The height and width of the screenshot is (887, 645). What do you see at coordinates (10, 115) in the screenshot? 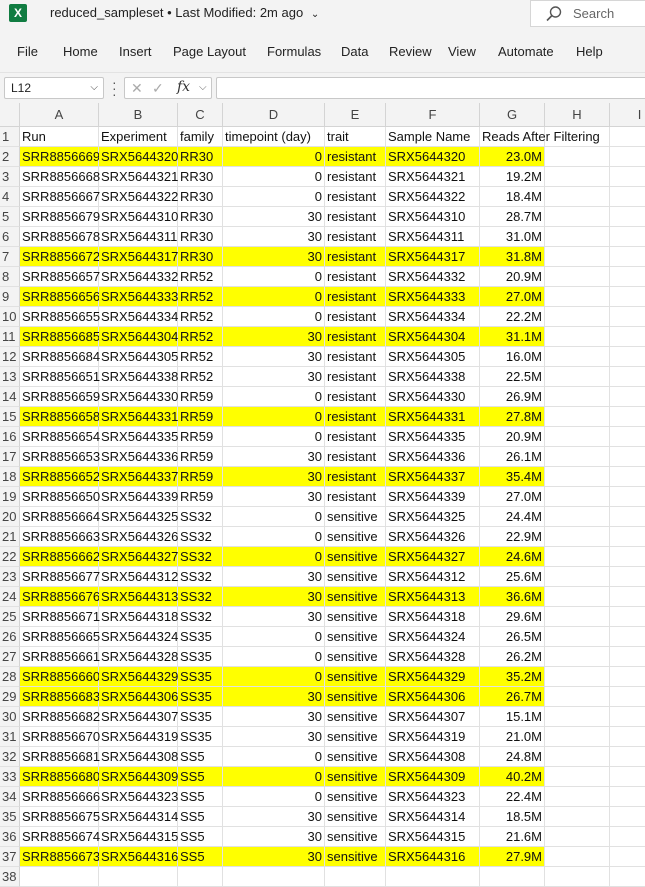
I see `select-all-corner` at bounding box center [10, 115].